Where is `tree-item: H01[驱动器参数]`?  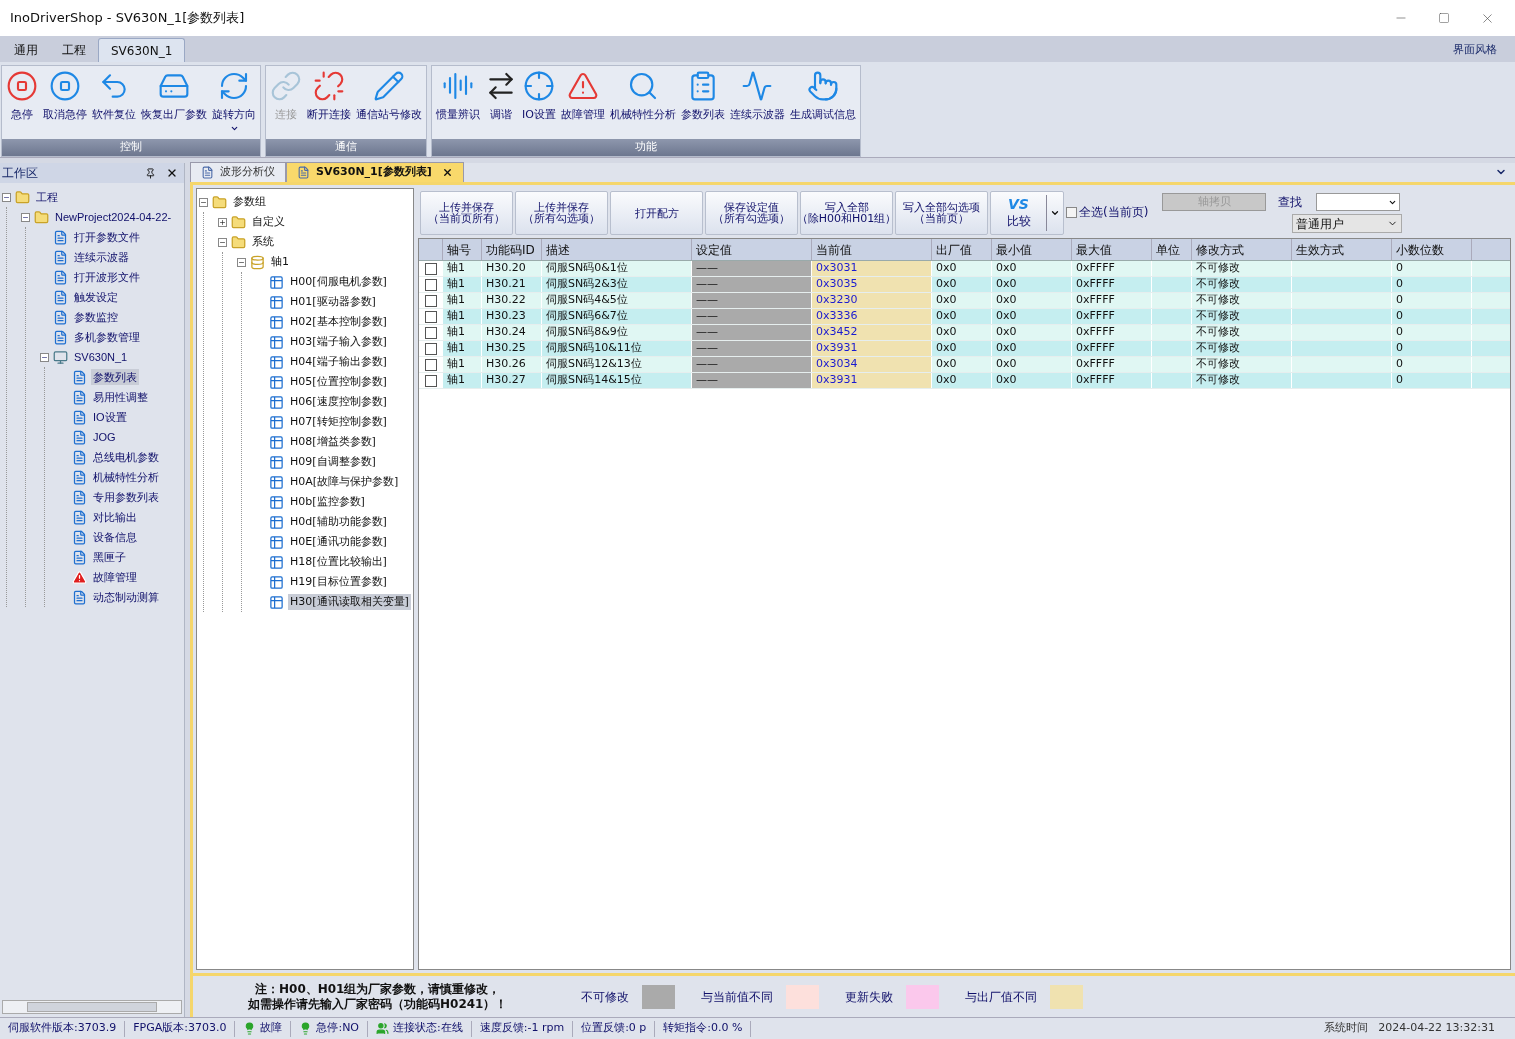
tree-item: H01[驱动器参数] is located at coordinates (333, 302).